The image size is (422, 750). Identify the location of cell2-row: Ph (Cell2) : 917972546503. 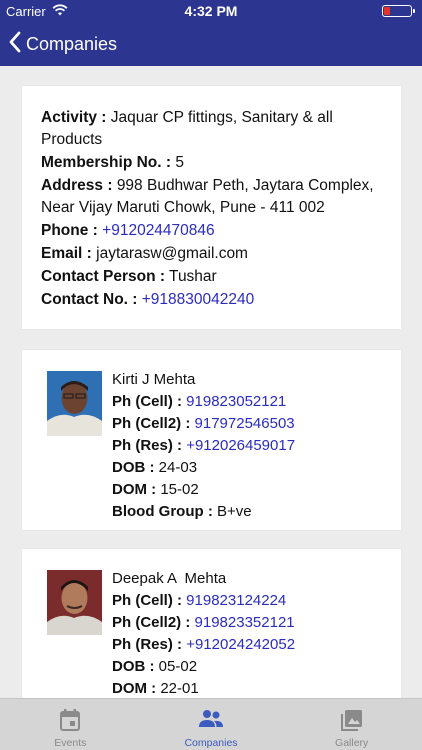
(252, 424).